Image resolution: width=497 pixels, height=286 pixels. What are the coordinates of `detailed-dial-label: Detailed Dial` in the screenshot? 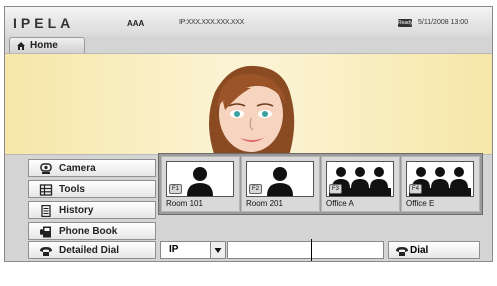 It's located at (89, 250).